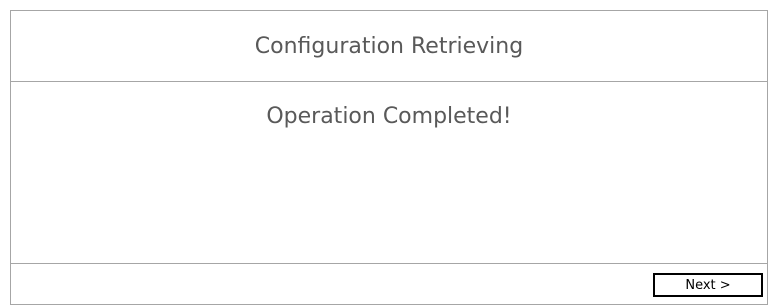  Describe the element at coordinates (708, 285) in the screenshot. I see `next-button: Next >` at that location.